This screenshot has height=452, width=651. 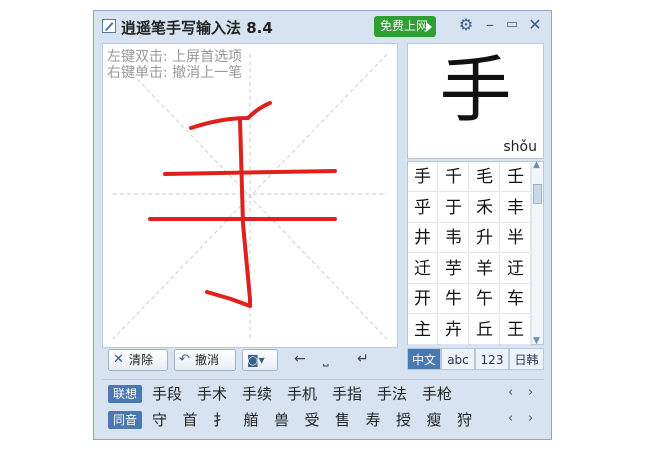 What do you see at coordinates (403, 420) in the screenshot?
I see `homophone-char: 授` at bounding box center [403, 420].